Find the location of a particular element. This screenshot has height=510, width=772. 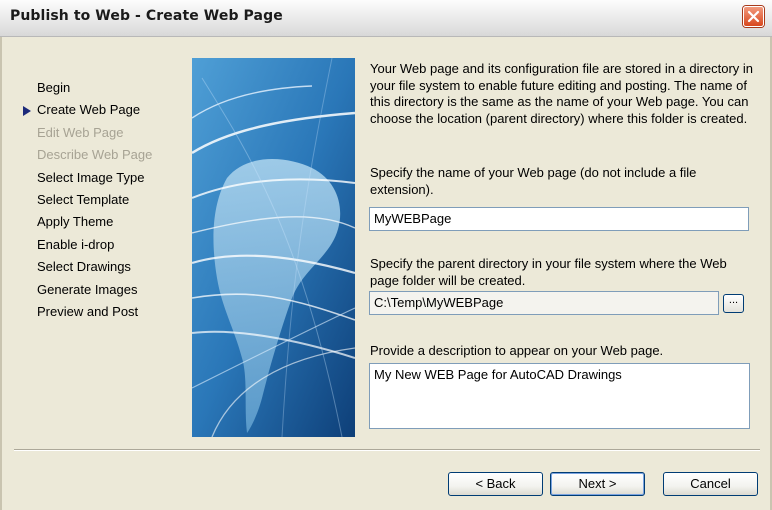

step-label: Preview and Post is located at coordinates (88, 311).